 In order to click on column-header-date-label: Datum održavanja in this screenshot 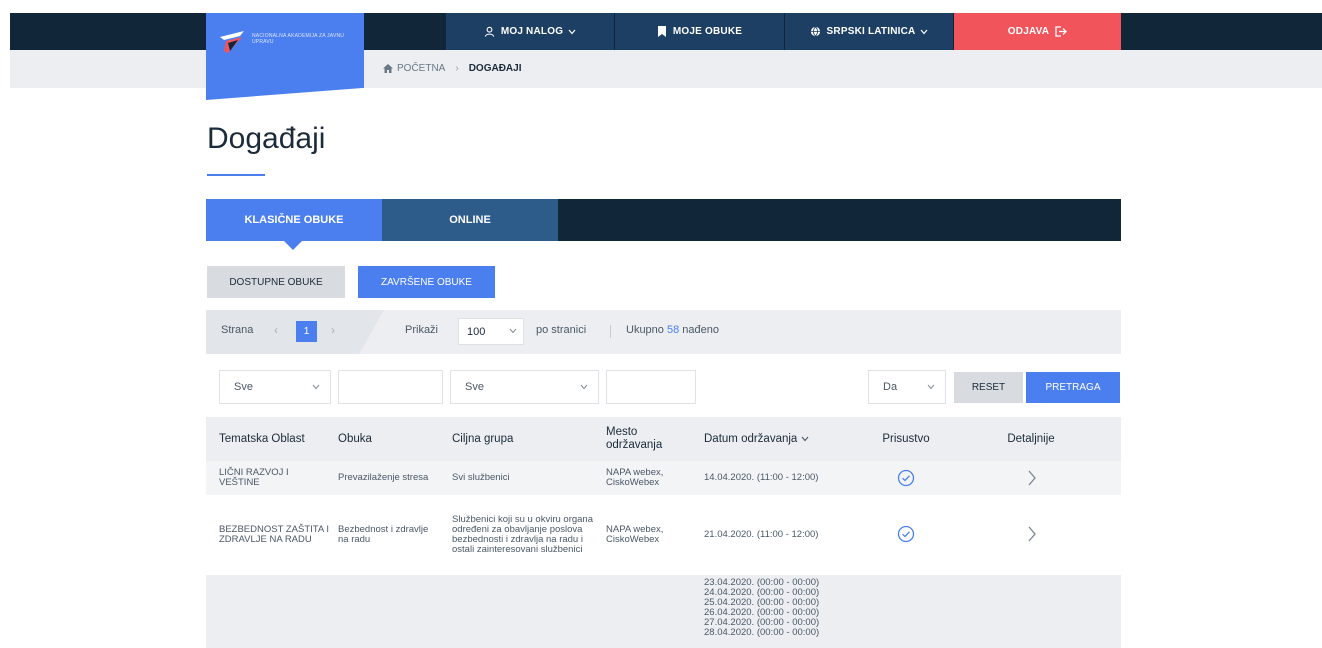, I will do `click(751, 438)`.